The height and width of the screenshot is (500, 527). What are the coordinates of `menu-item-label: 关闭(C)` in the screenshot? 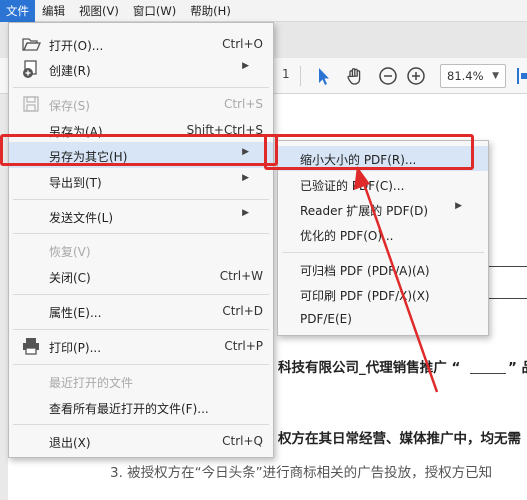 It's located at (70, 278).